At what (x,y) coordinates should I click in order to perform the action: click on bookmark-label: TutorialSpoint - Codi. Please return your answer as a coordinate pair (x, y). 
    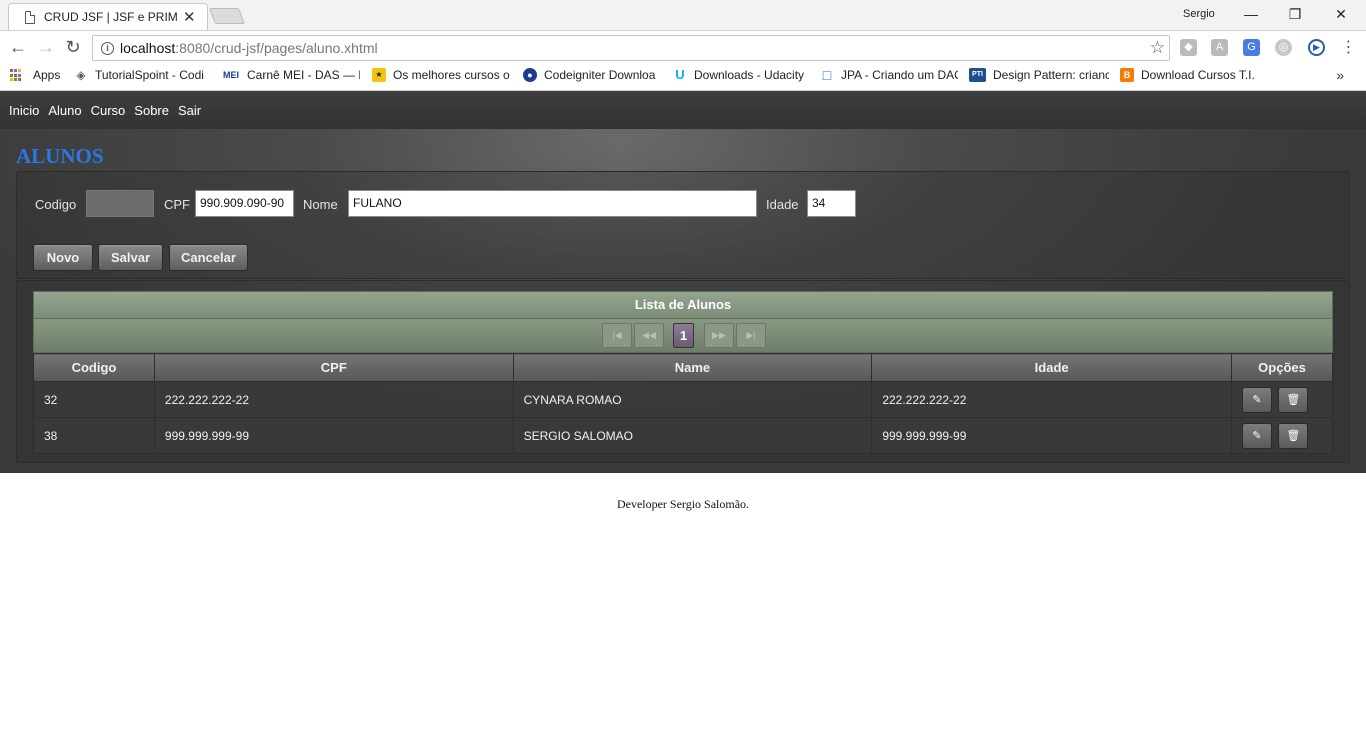
    Looking at the image, I should click on (149, 75).